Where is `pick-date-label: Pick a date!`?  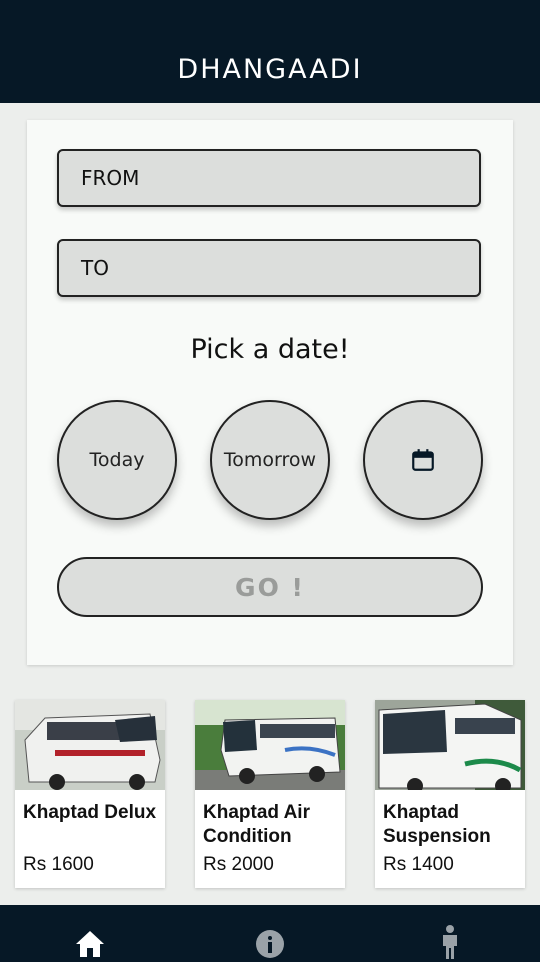
pick-date-label: Pick a date! is located at coordinates (270, 349).